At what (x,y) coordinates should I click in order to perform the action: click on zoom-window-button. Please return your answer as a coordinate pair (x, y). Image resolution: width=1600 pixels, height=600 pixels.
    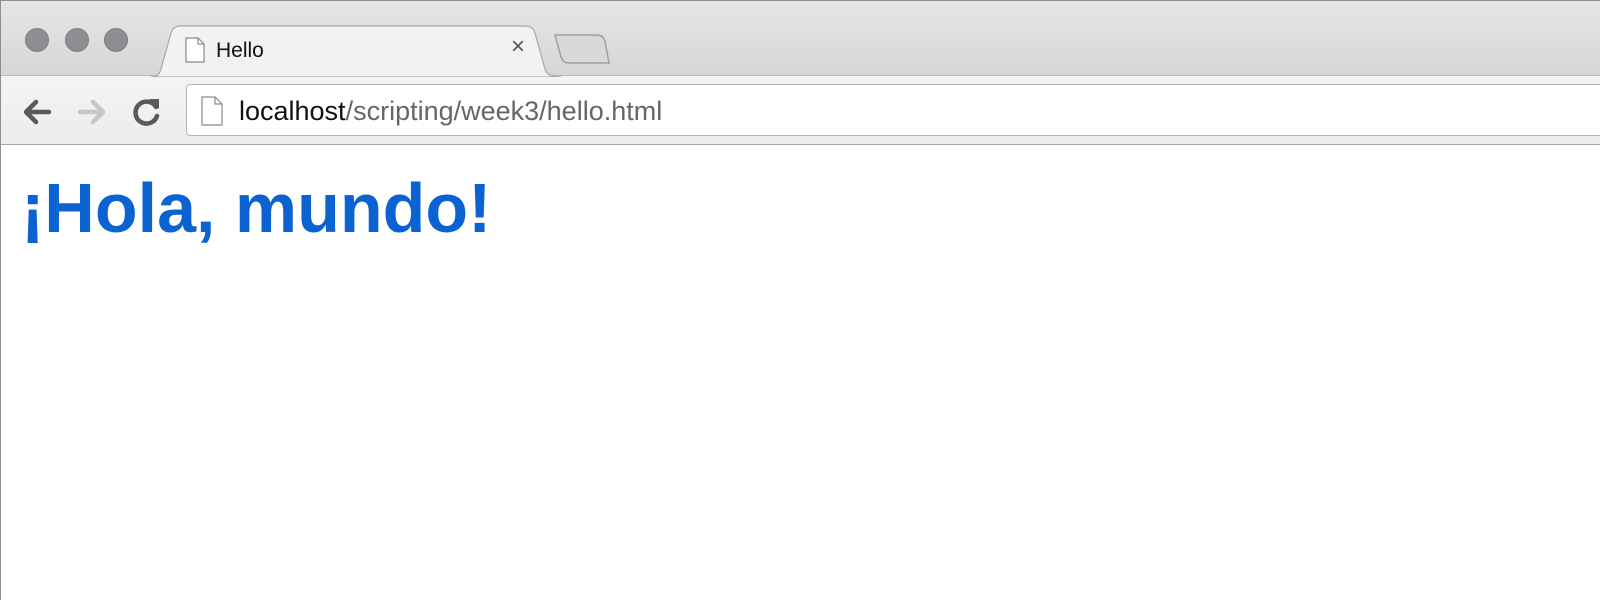
    Looking at the image, I should click on (116, 40).